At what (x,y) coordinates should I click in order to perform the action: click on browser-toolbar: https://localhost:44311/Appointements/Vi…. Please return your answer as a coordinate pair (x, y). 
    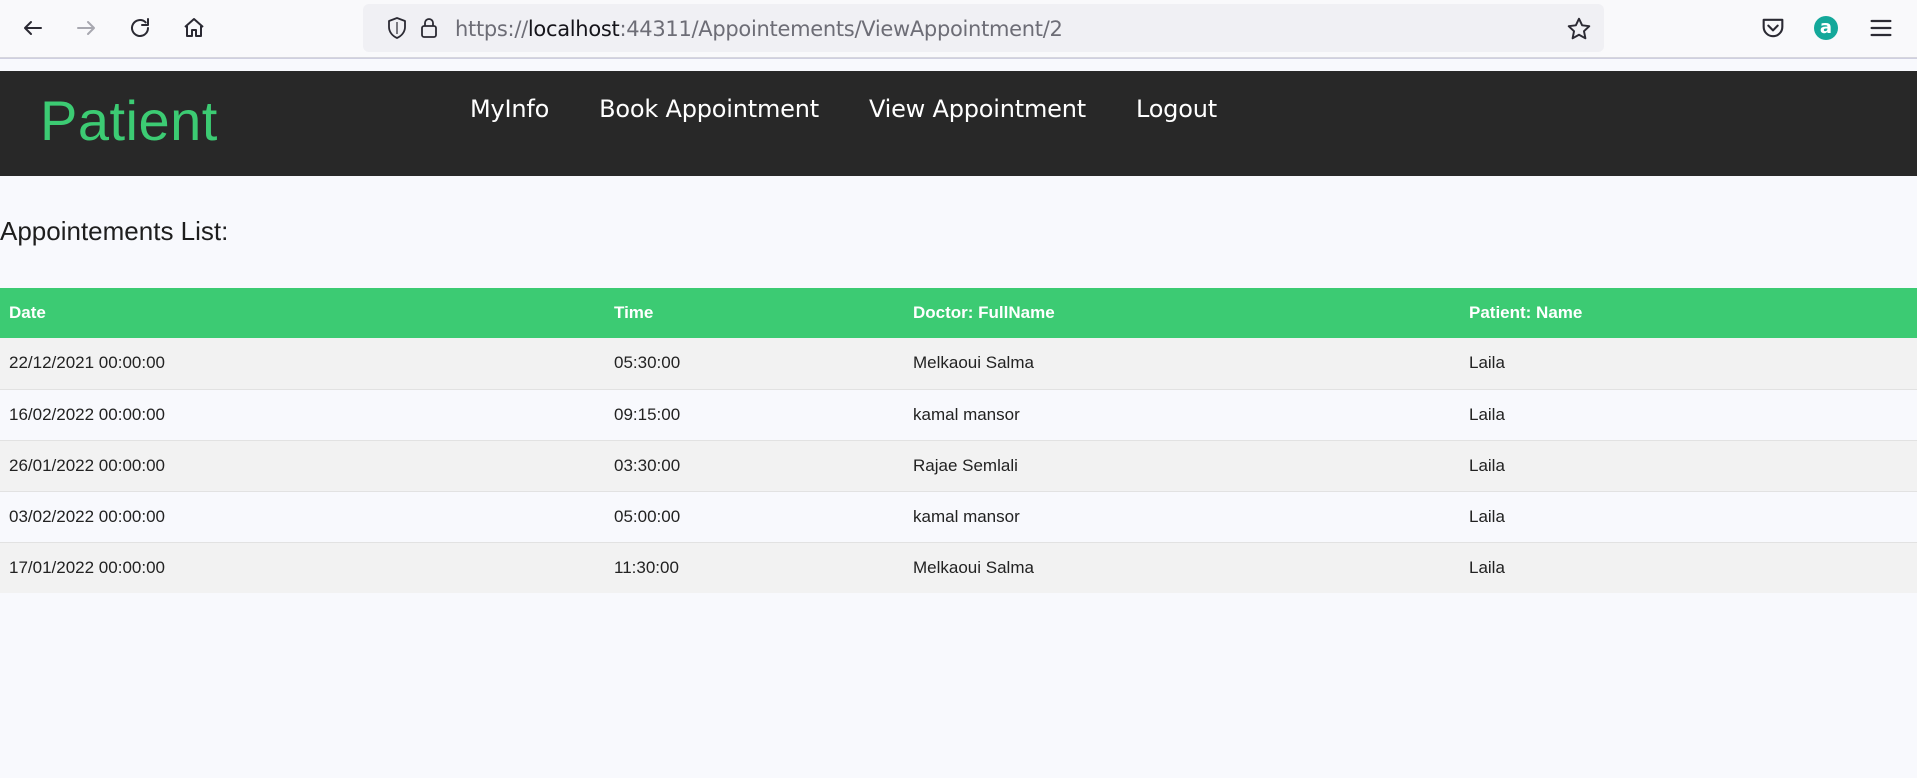
    Looking at the image, I should click on (958, 29).